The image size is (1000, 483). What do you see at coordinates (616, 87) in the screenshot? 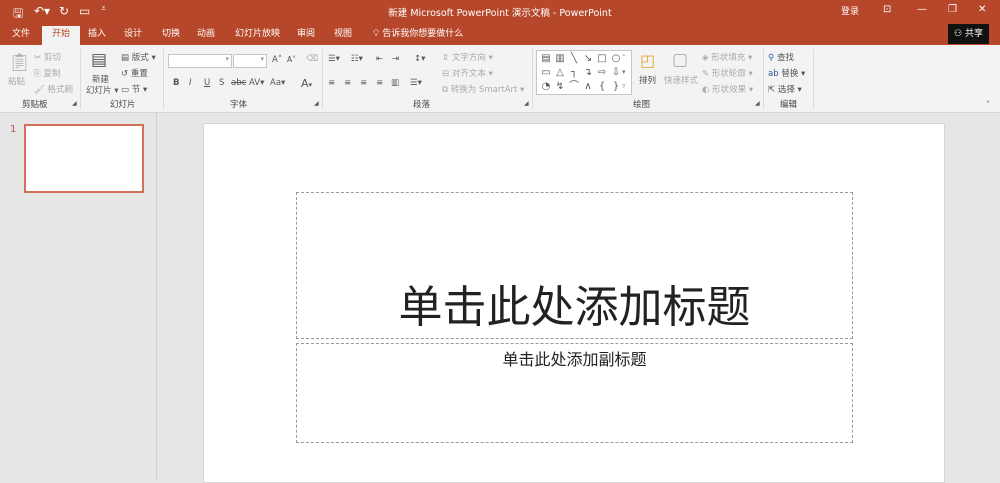
I see `shape-option: }` at bounding box center [616, 87].